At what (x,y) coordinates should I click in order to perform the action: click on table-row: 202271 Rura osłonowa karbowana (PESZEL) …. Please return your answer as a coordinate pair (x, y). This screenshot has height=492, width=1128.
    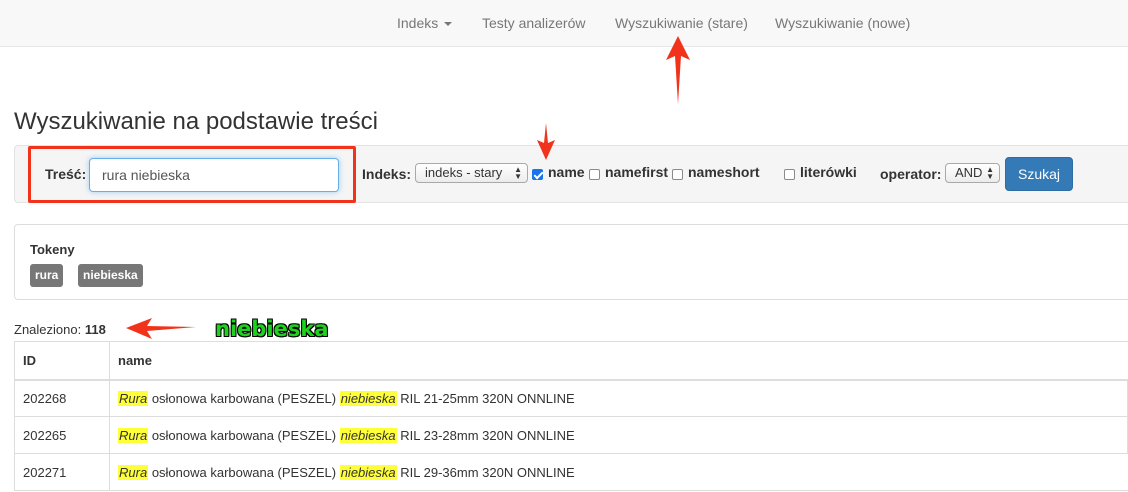
    Looking at the image, I should click on (571, 472).